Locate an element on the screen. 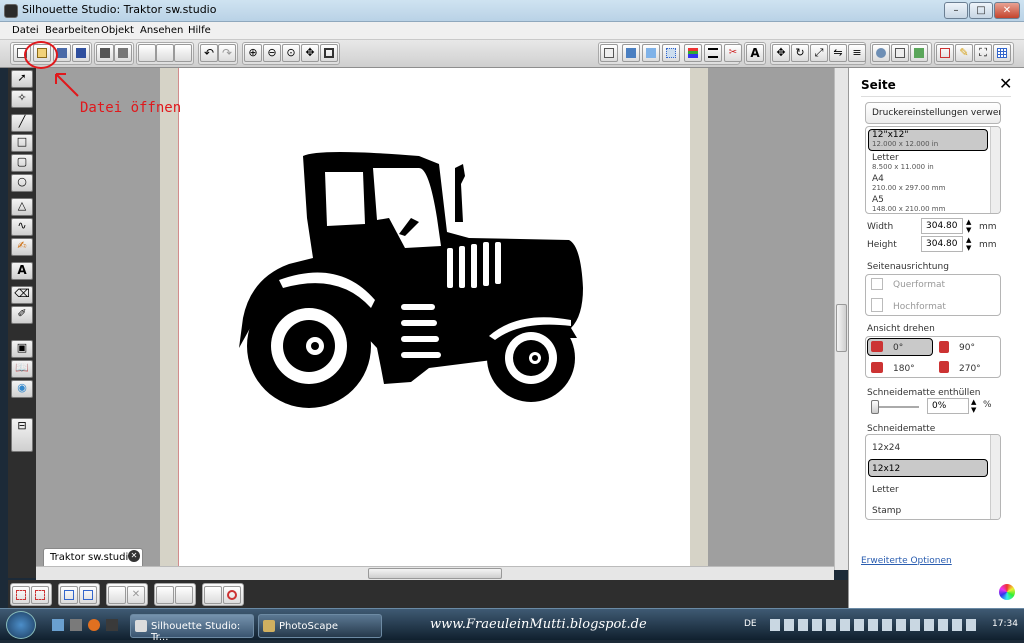 This screenshot has width=1024, height=643. start-button-icon is located at coordinates (21, 625).